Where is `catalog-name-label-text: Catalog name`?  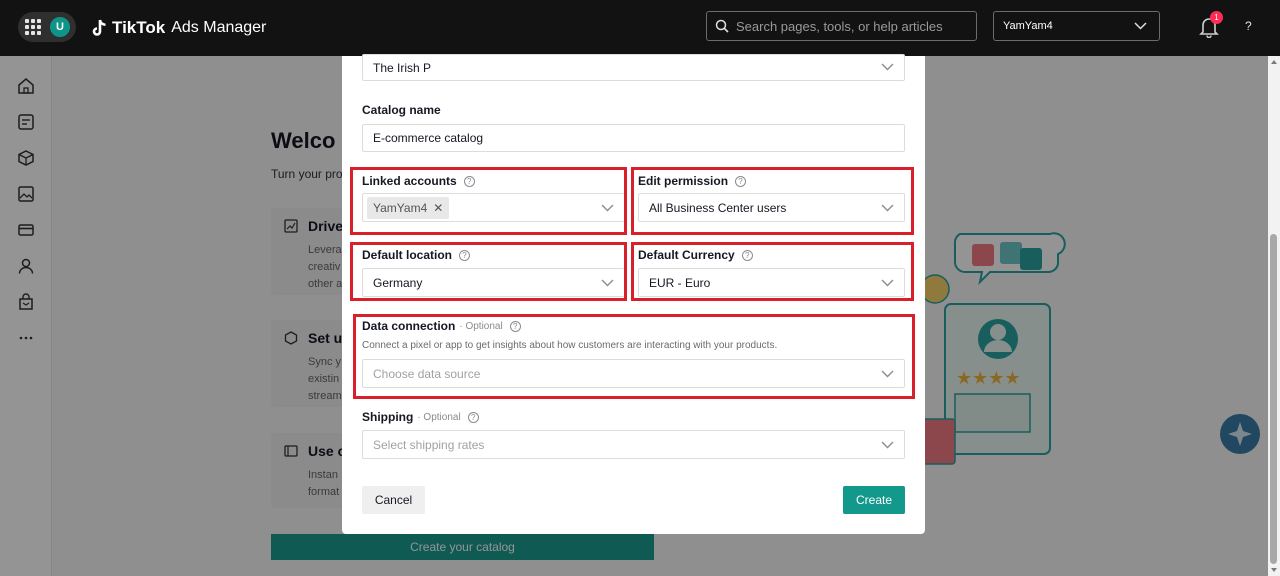
catalog-name-label-text: Catalog name is located at coordinates (401, 110).